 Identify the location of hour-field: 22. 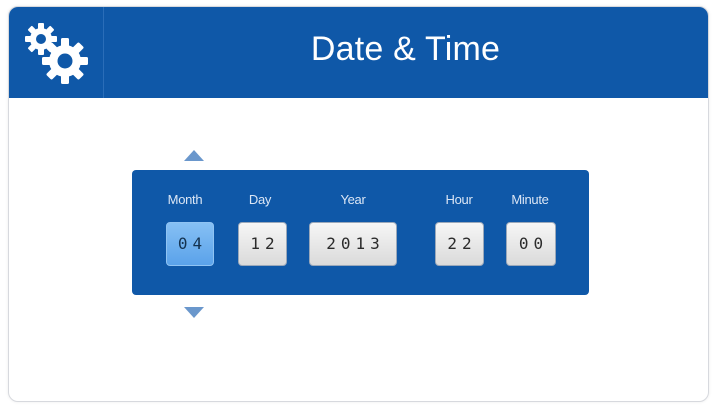
(459, 244).